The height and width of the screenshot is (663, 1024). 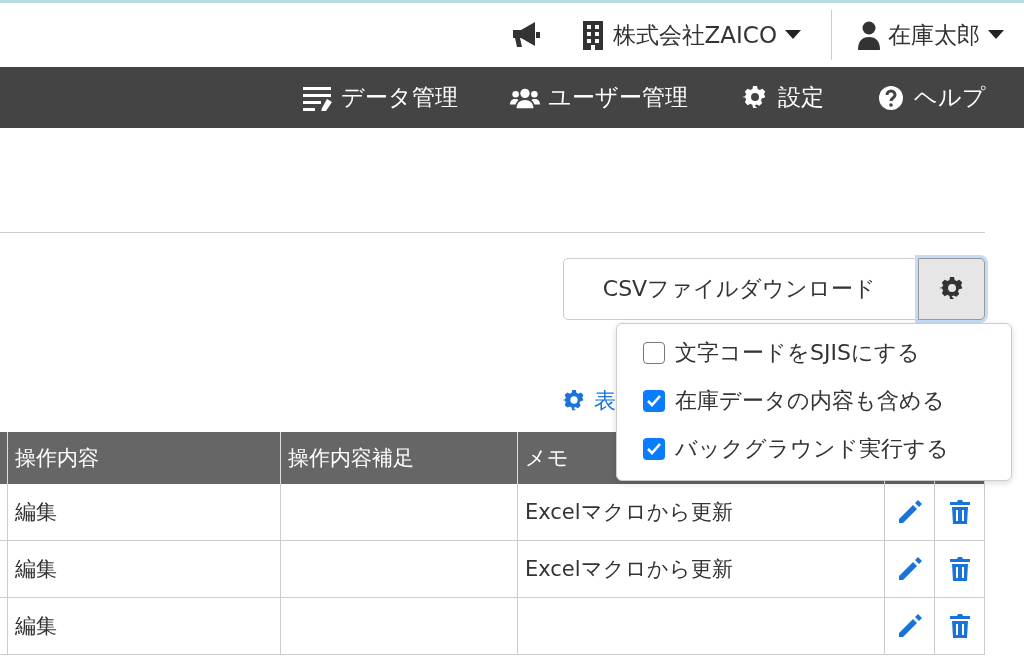 What do you see at coordinates (144, 458) in the screenshot?
I see `column-header: 操作内容` at bounding box center [144, 458].